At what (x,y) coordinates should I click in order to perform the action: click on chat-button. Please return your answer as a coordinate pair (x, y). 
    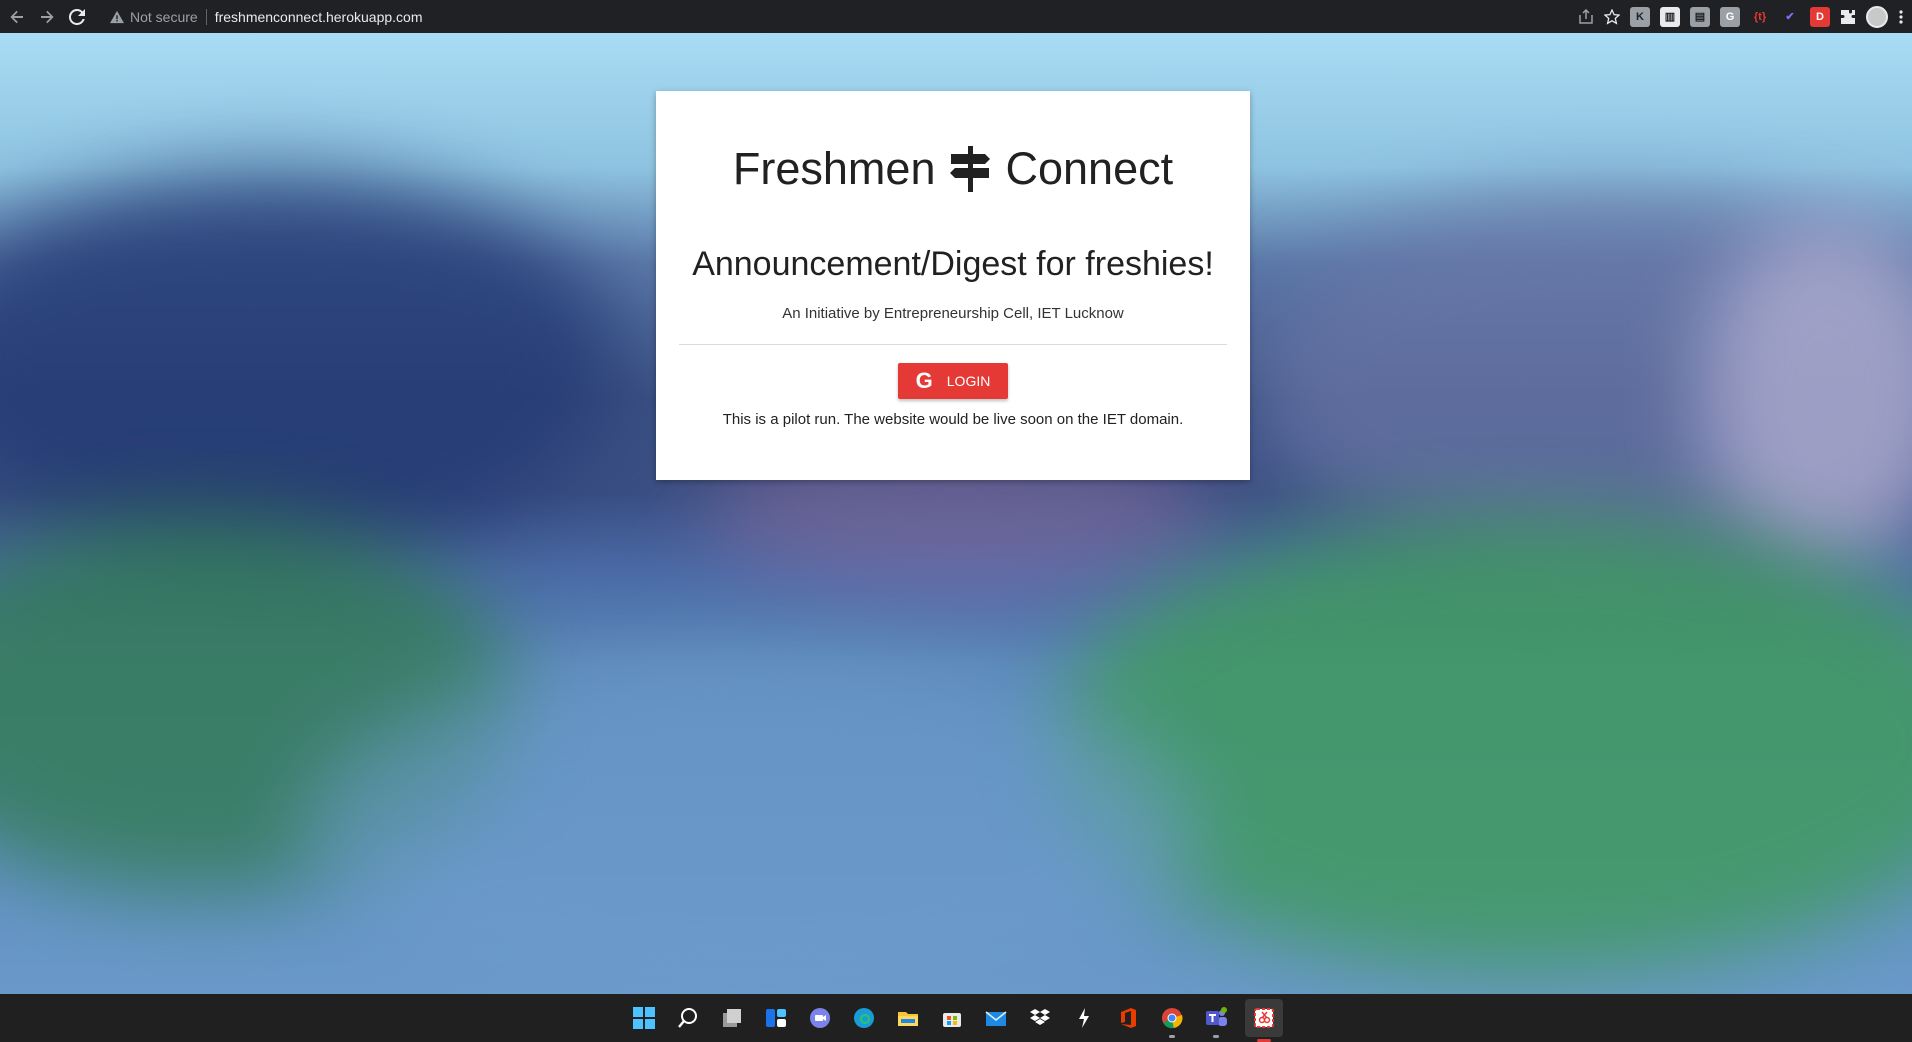
    Looking at the image, I should click on (820, 1018).